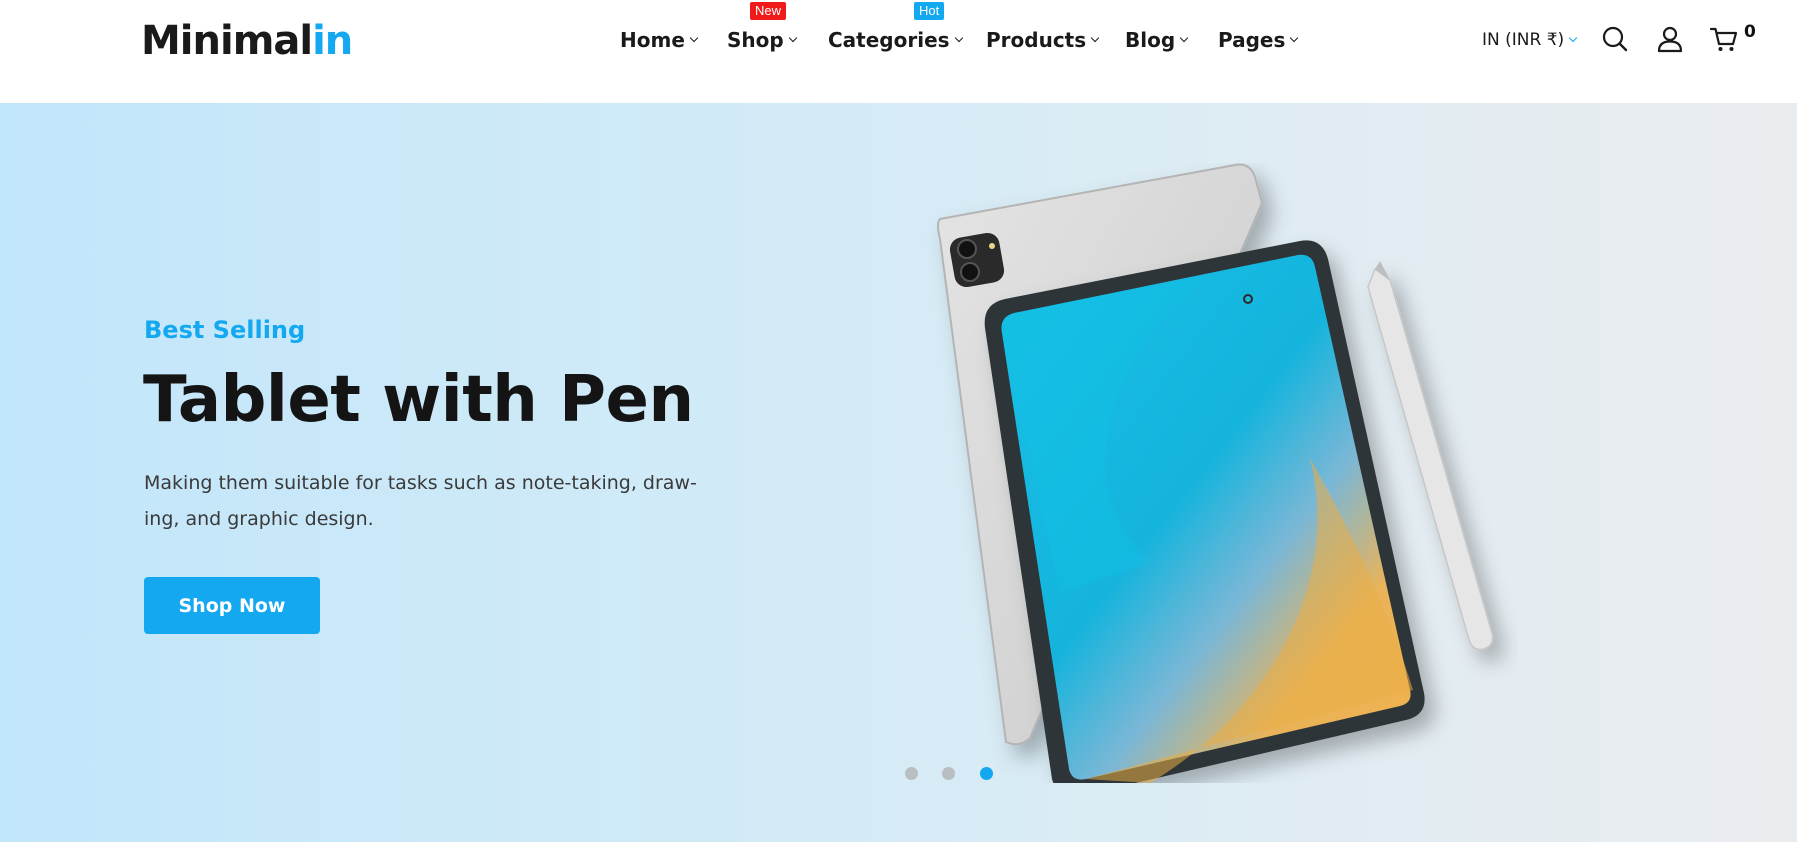  What do you see at coordinates (977, 260) in the screenshot?
I see `camera-module` at bounding box center [977, 260].